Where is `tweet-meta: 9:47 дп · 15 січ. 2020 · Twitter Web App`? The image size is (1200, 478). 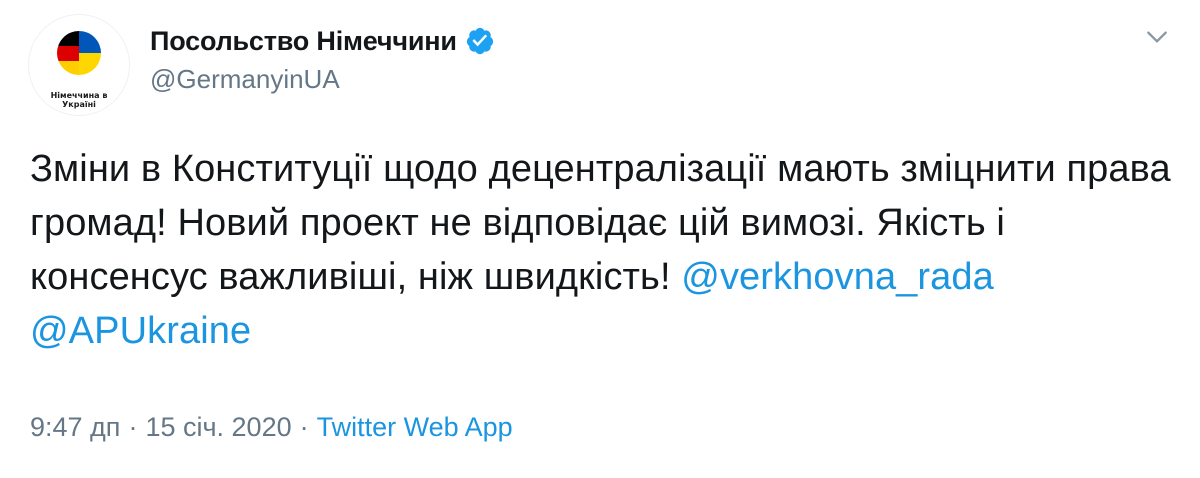 tweet-meta: 9:47 дп · 15 січ. 2020 · Twitter Web App is located at coordinates (271, 427).